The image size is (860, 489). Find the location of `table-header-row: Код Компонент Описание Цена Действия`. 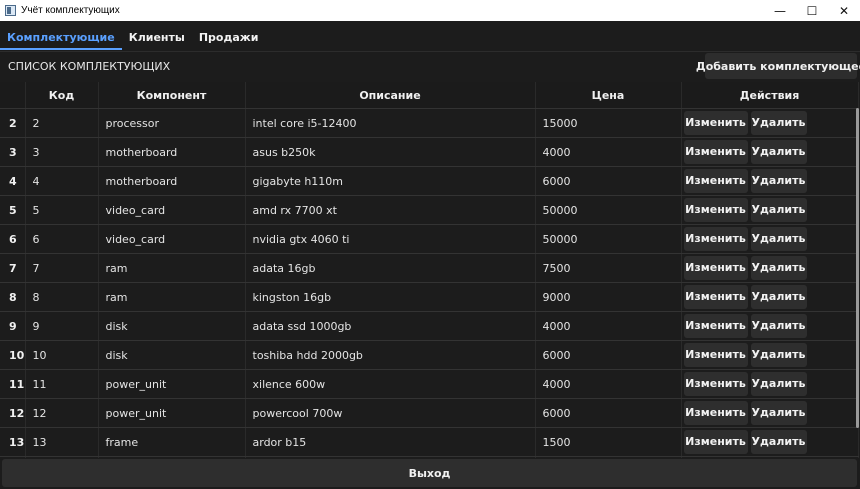

table-header-row: Код Компонент Описание Цена Действия is located at coordinates (429, 95).